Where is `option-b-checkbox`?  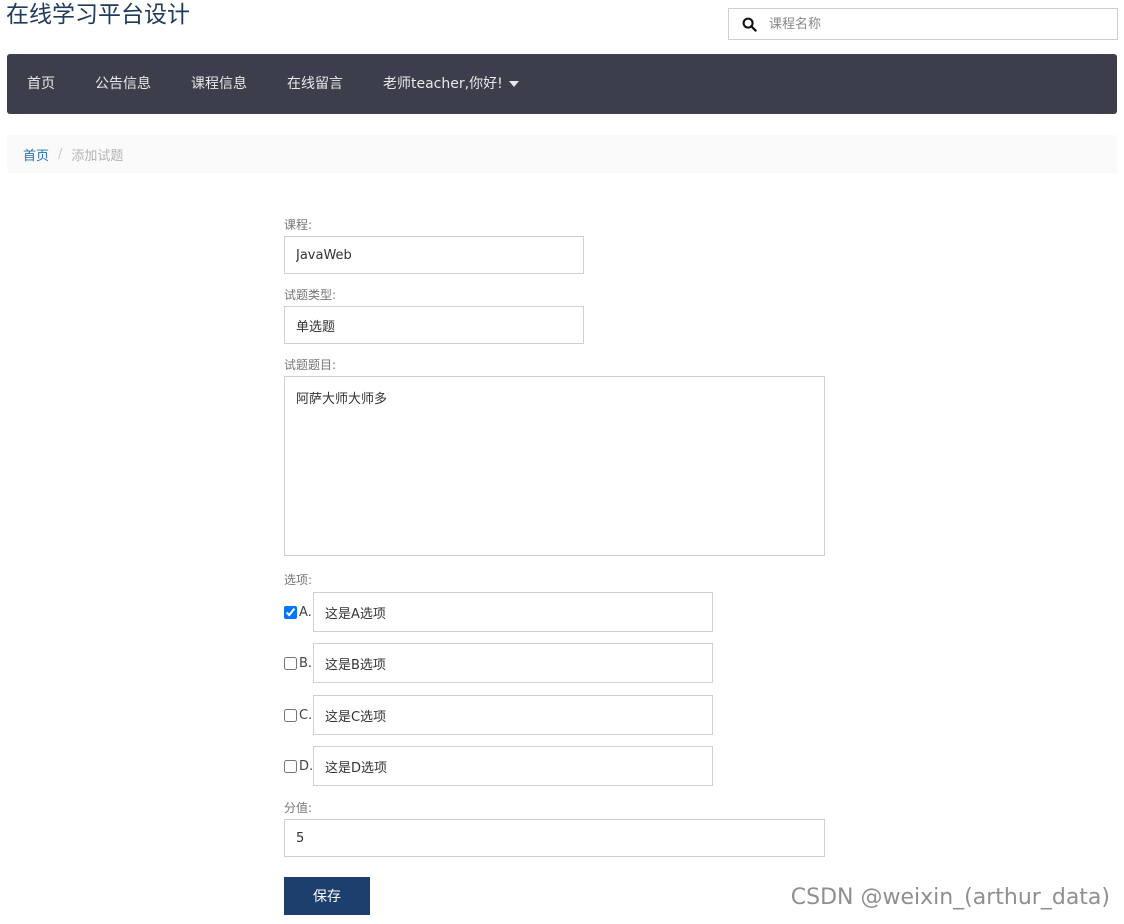
option-b-checkbox is located at coordinates (290, 663).